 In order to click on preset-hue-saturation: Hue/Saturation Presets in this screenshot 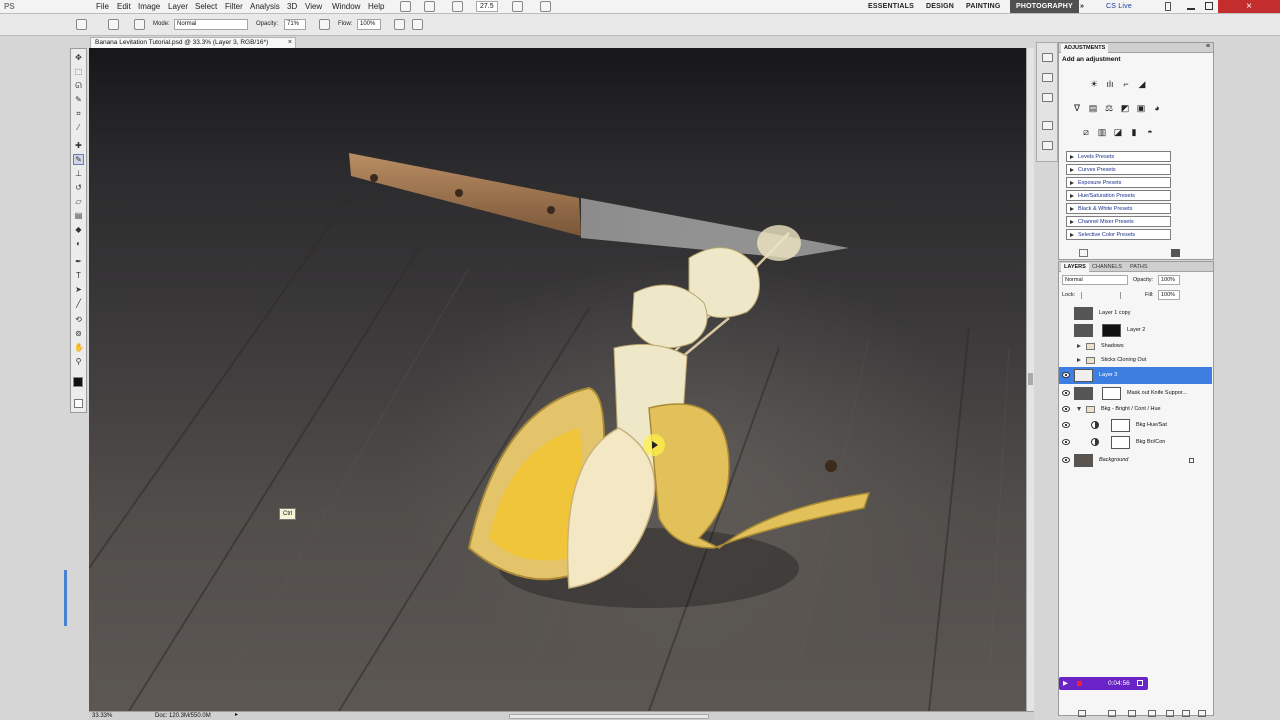, I will do `click(1118, 195)`.